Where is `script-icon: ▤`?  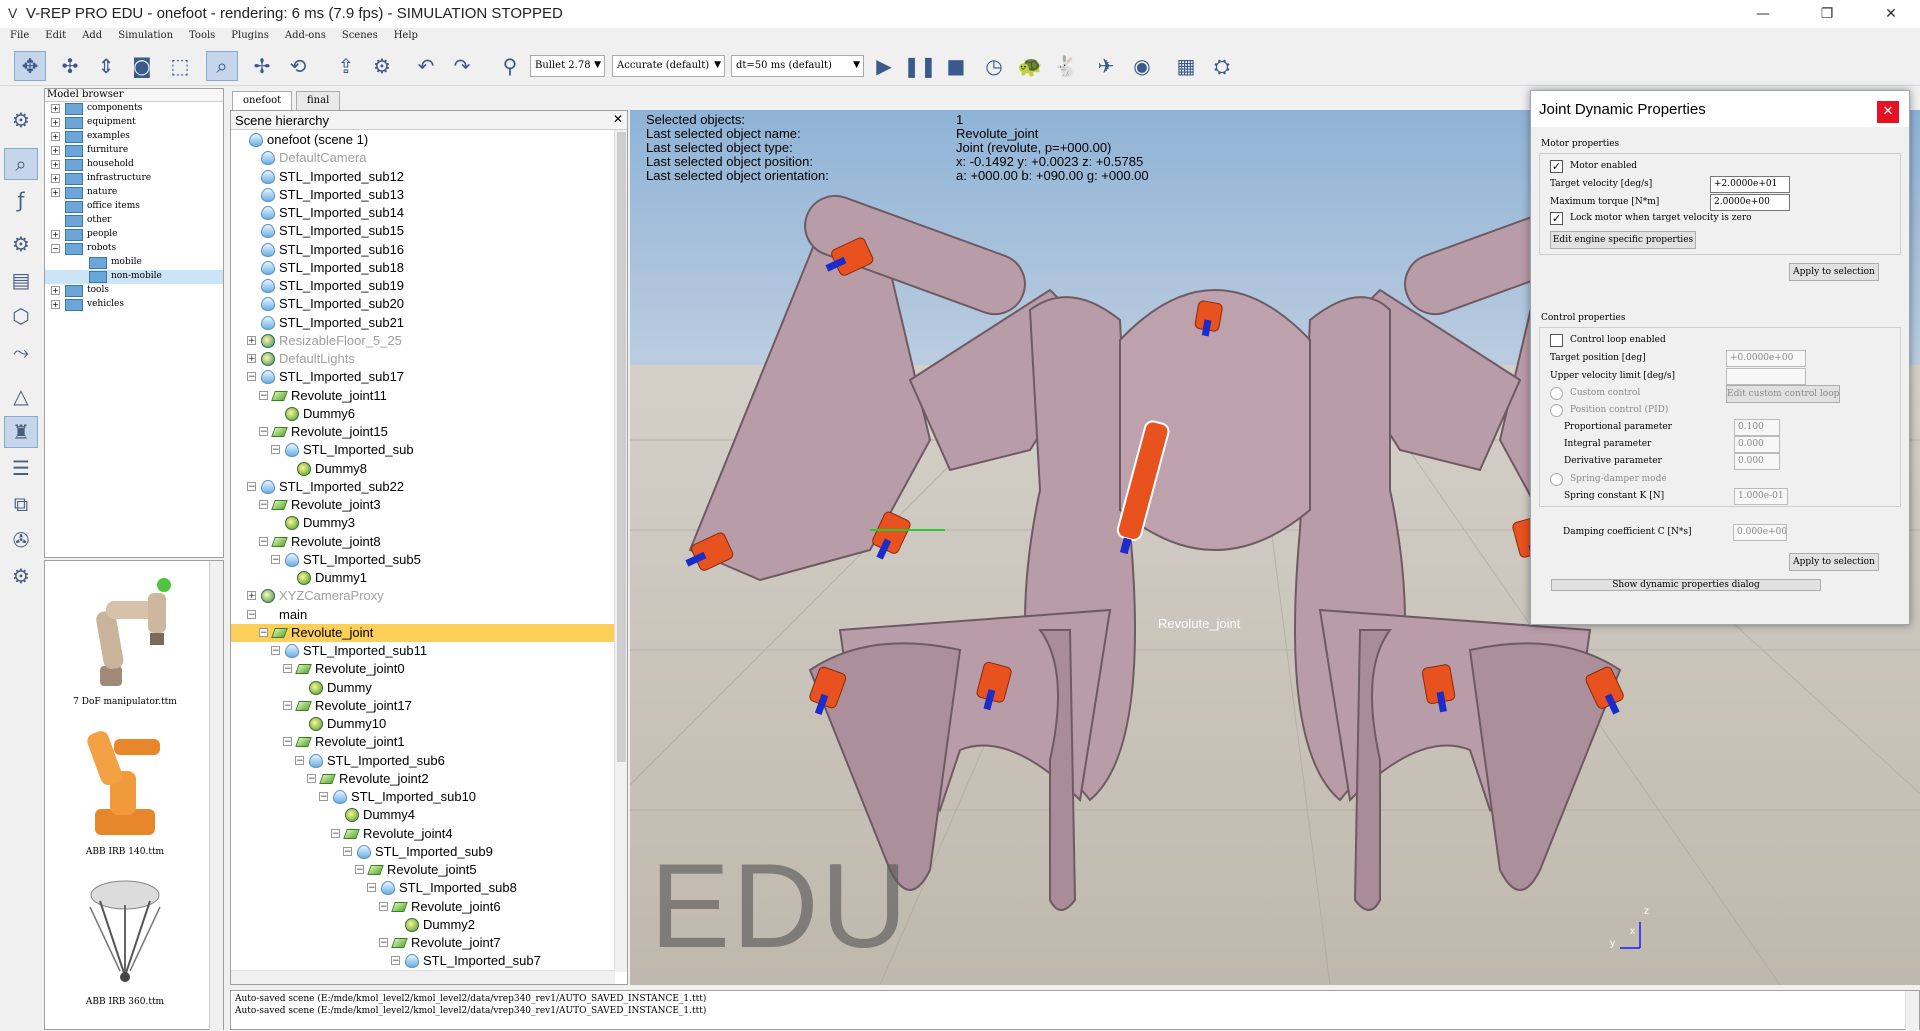
script-icon: ▤ is located at coordinates (21, 280).